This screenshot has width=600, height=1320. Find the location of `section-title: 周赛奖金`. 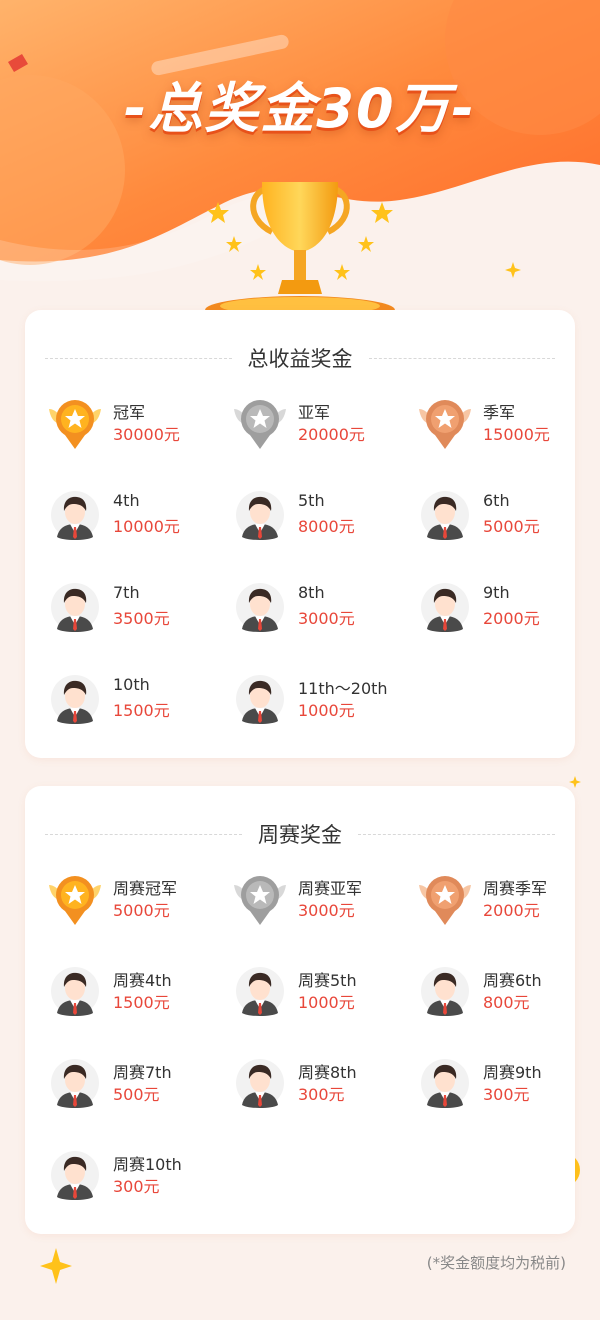

section-title: 周赛奖金 is located at coordinates (300, 835).